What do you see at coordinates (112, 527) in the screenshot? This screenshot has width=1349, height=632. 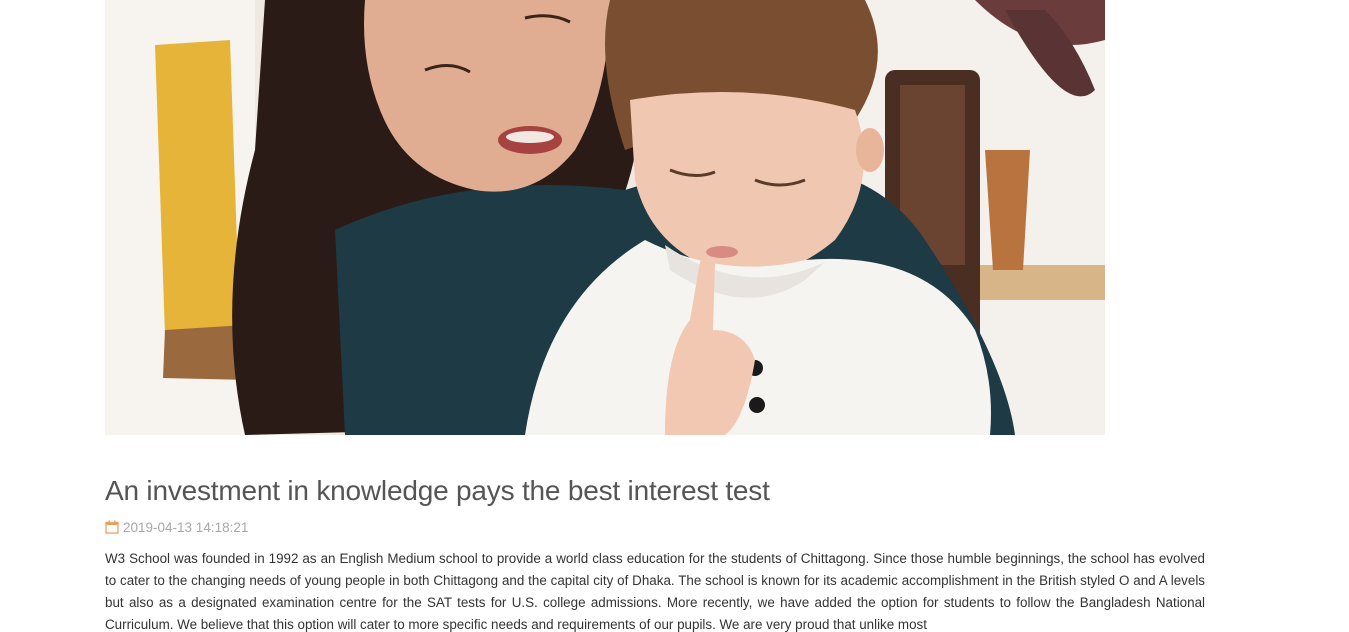 I see `calendar-icon` at bounding box center [112, 527].